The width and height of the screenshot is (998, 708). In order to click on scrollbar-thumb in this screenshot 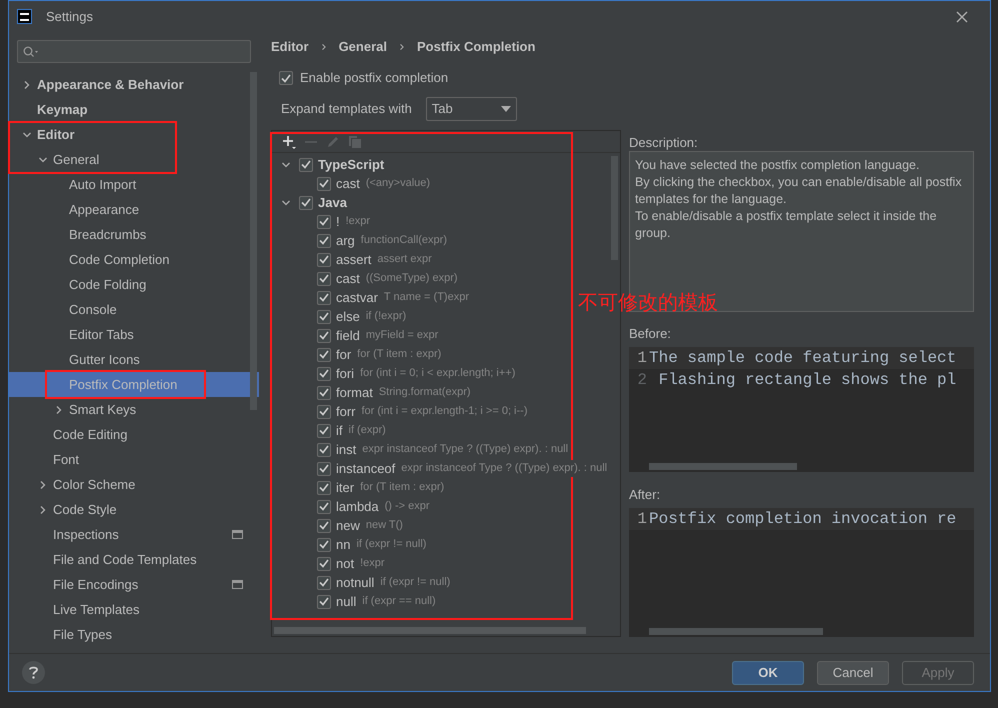, I will do `click(253, 241)`.